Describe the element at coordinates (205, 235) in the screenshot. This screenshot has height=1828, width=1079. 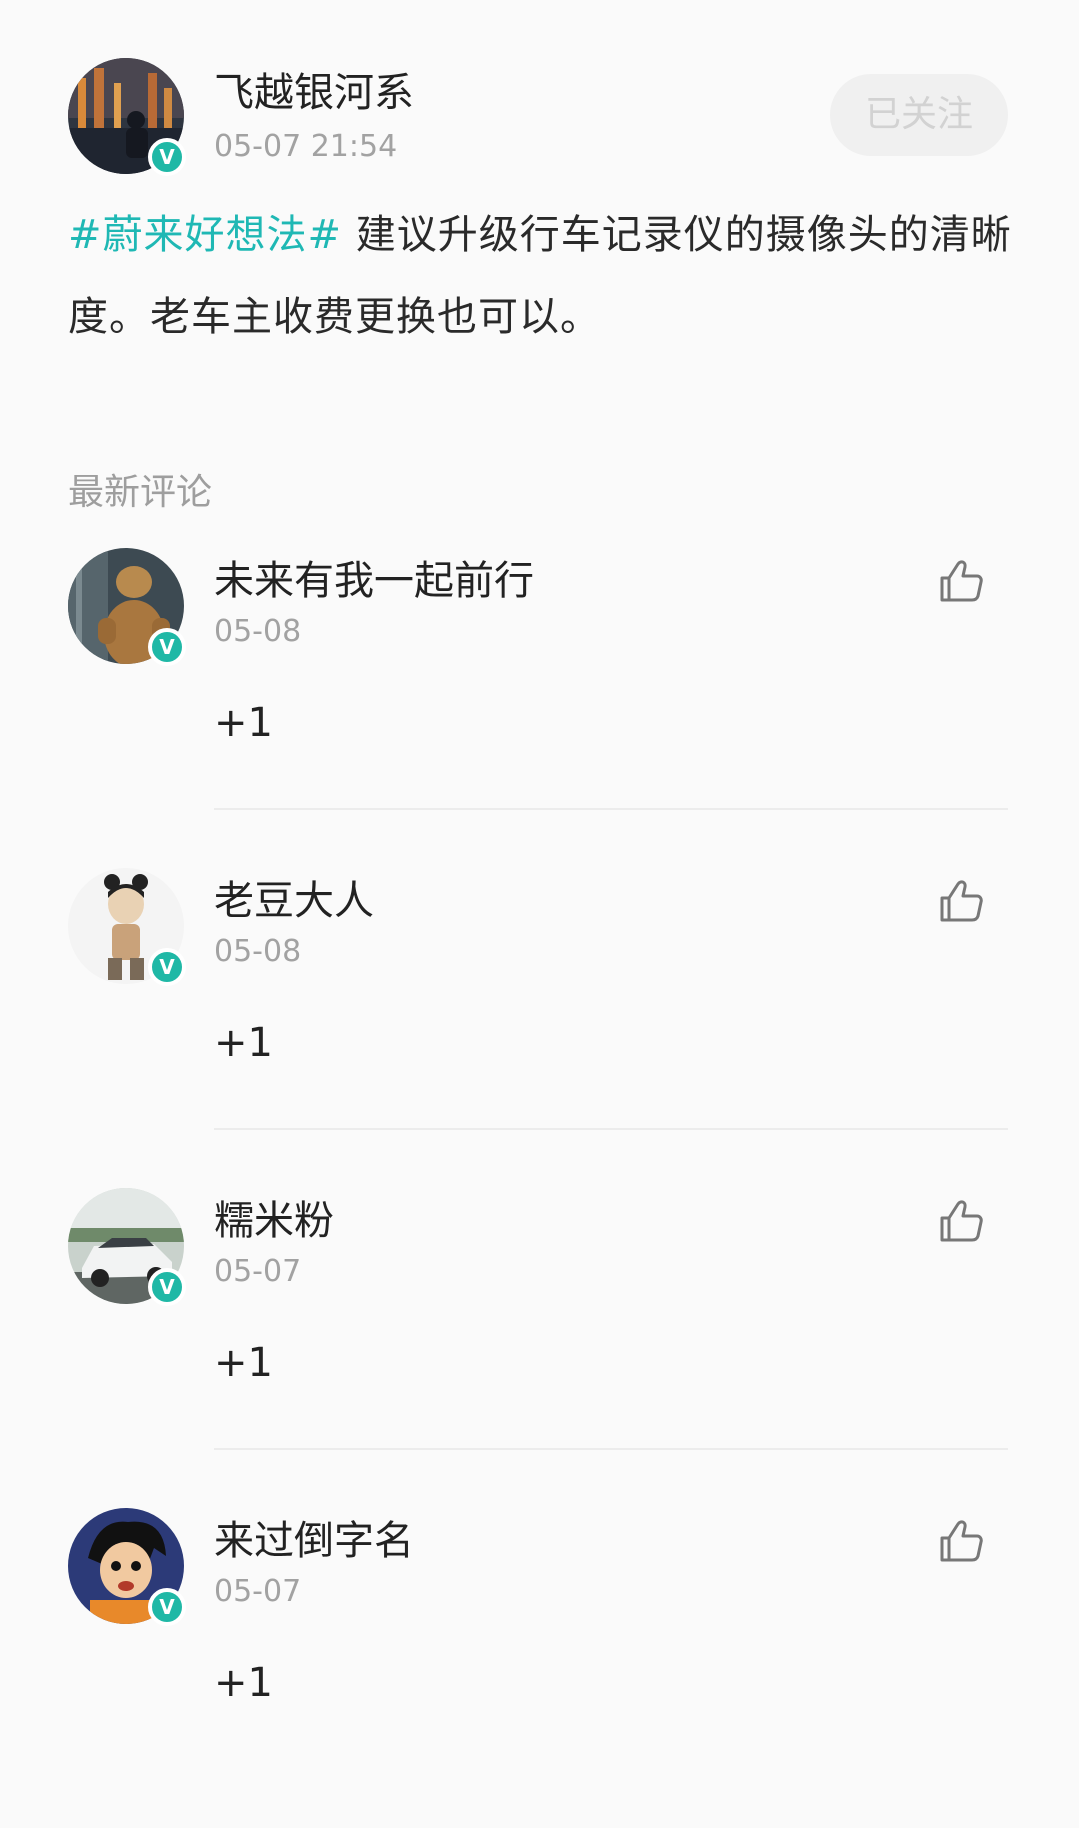
I see `hashtag-link: #蔚来好想法#` at that location.